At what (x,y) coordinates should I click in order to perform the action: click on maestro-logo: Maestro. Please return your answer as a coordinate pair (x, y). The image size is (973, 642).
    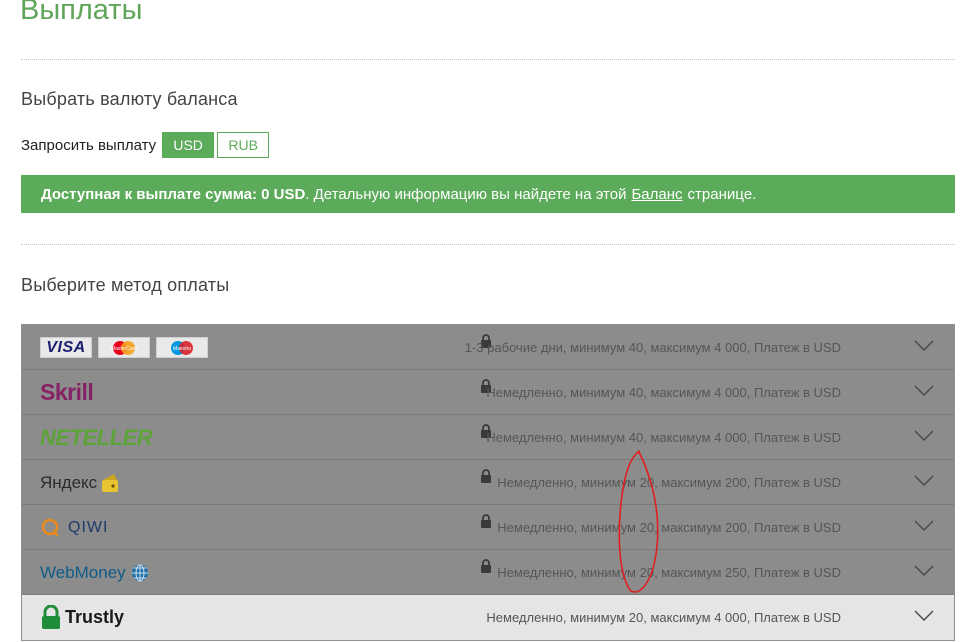
    Looking at the image, I should click on (182, 347).